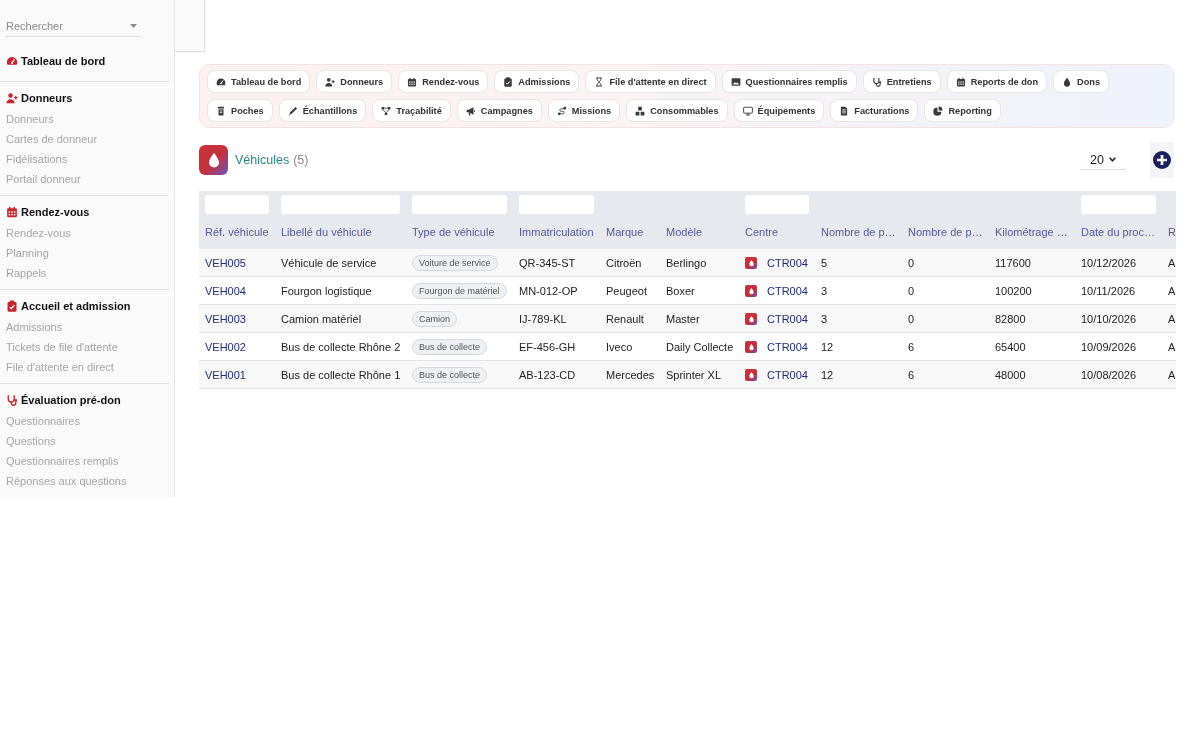 Image resolution: width=1200 pixels, height=743 pixels. Describe the element at coordinates (84, 98) in the screenshot. I see `sidebar-heading: Donneurs` at that location.